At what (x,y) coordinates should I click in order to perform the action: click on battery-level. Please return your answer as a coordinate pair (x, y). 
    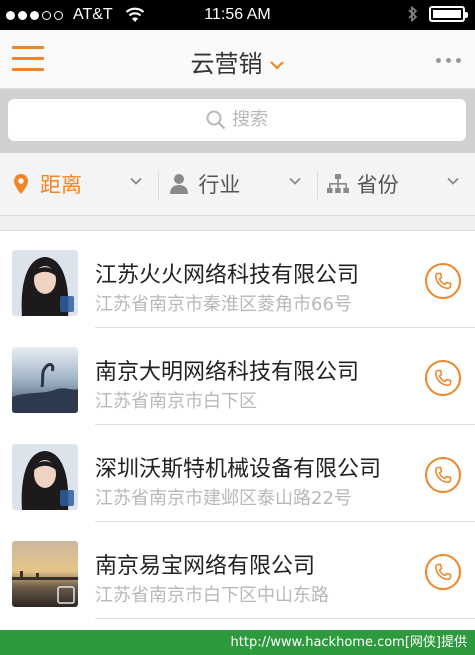
    Looking at the image, I should click on (447, 14).